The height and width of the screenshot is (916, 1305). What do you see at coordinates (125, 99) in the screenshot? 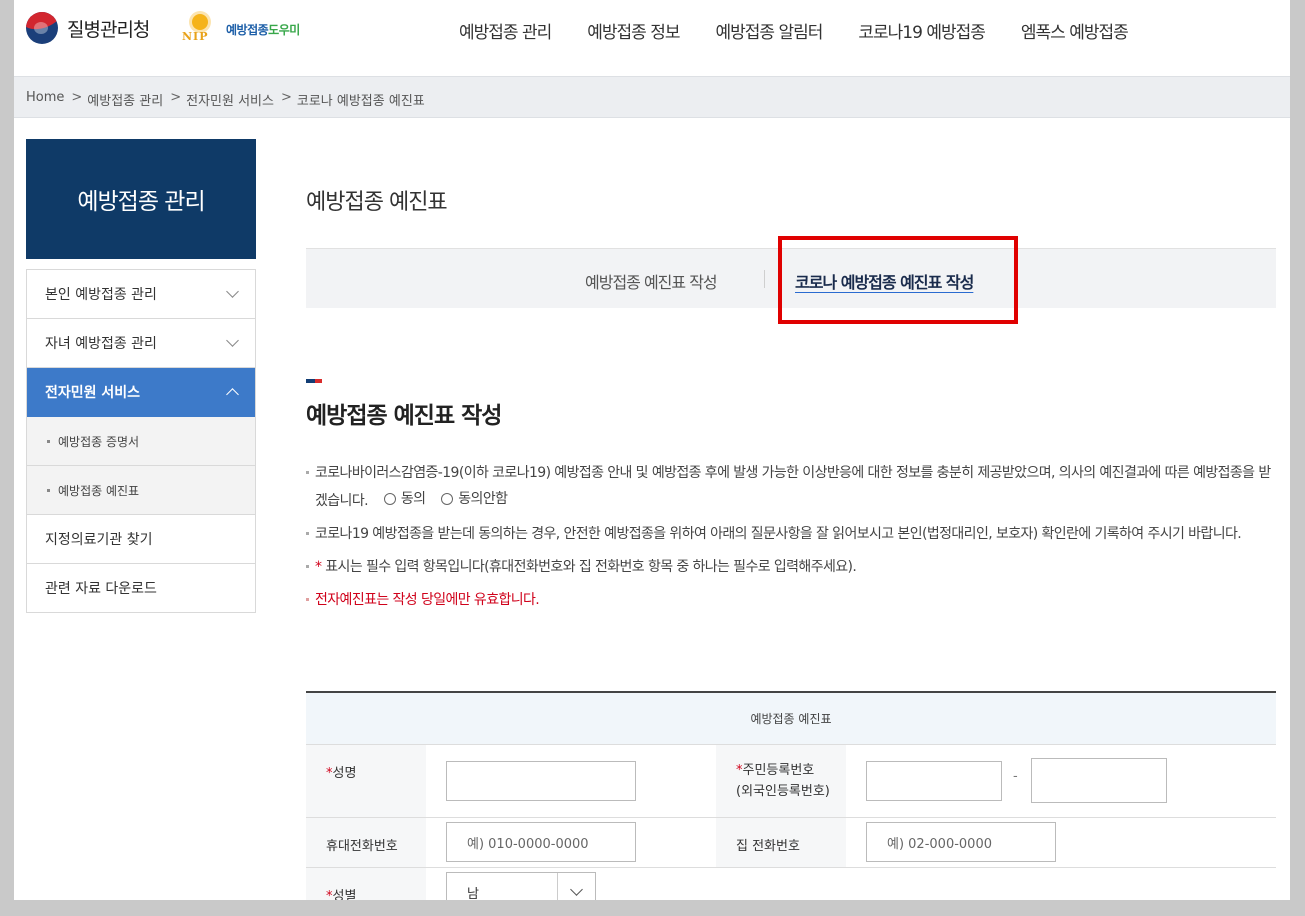
I see `breadcrumb-item: 예방접종 관리` at bounding box center [125, 99].